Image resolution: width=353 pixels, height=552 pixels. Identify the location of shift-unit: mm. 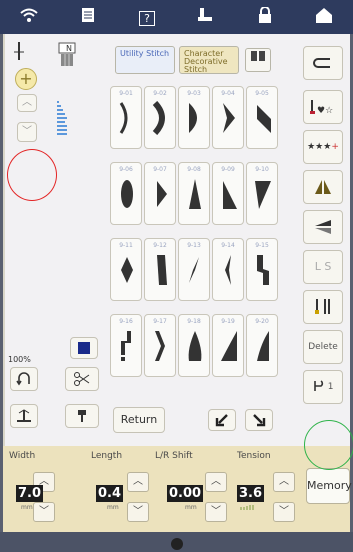
(191, 507).